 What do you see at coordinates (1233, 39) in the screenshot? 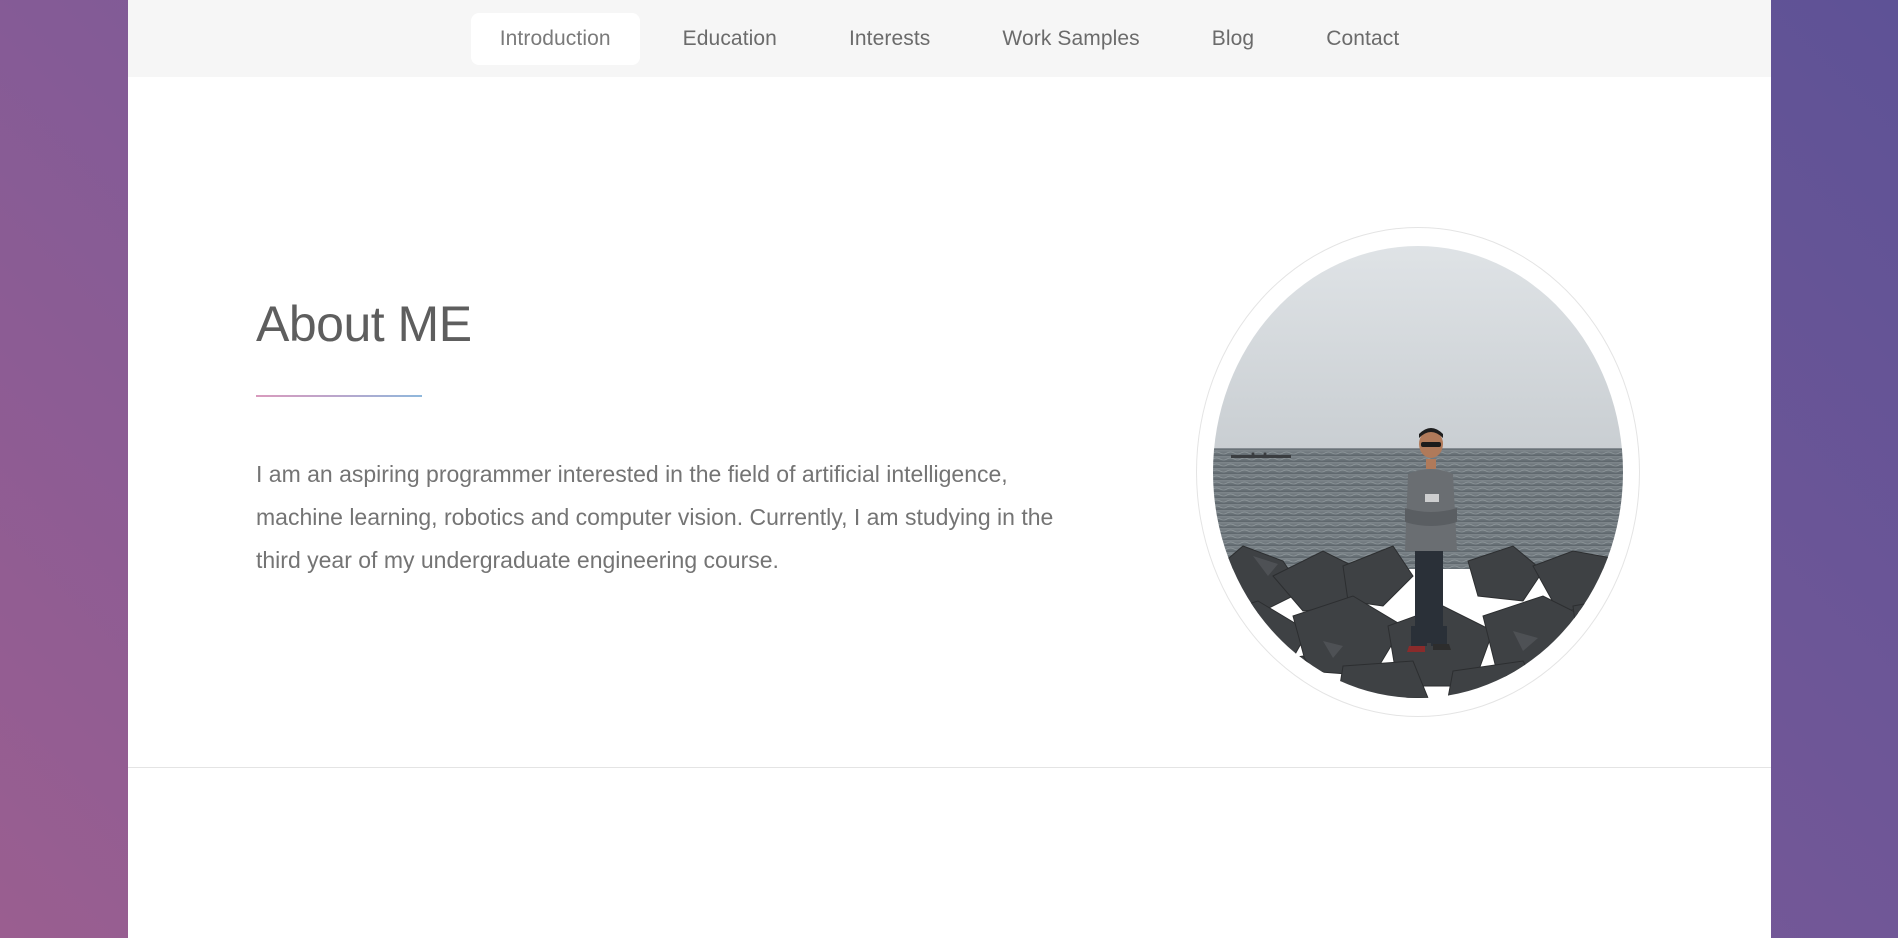
I see `nav-item-blog: Blog` at bounding box center [1233, 39].